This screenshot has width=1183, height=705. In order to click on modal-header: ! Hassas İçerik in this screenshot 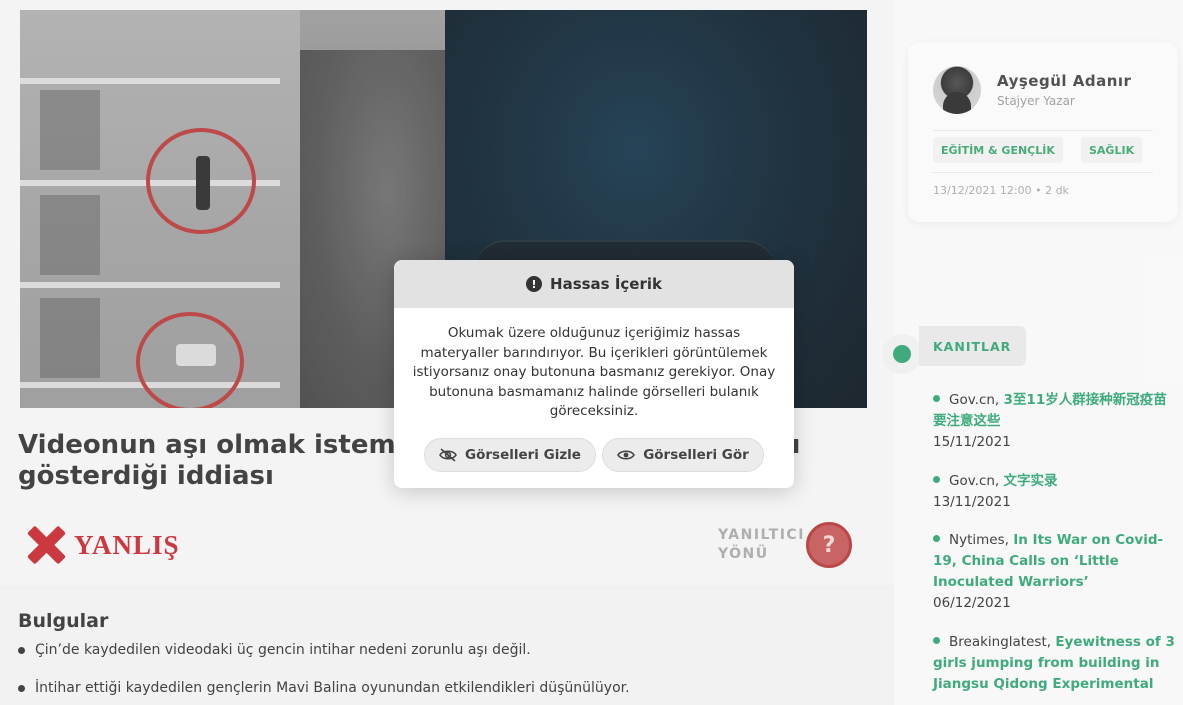, I will do `click(594, 284)`.